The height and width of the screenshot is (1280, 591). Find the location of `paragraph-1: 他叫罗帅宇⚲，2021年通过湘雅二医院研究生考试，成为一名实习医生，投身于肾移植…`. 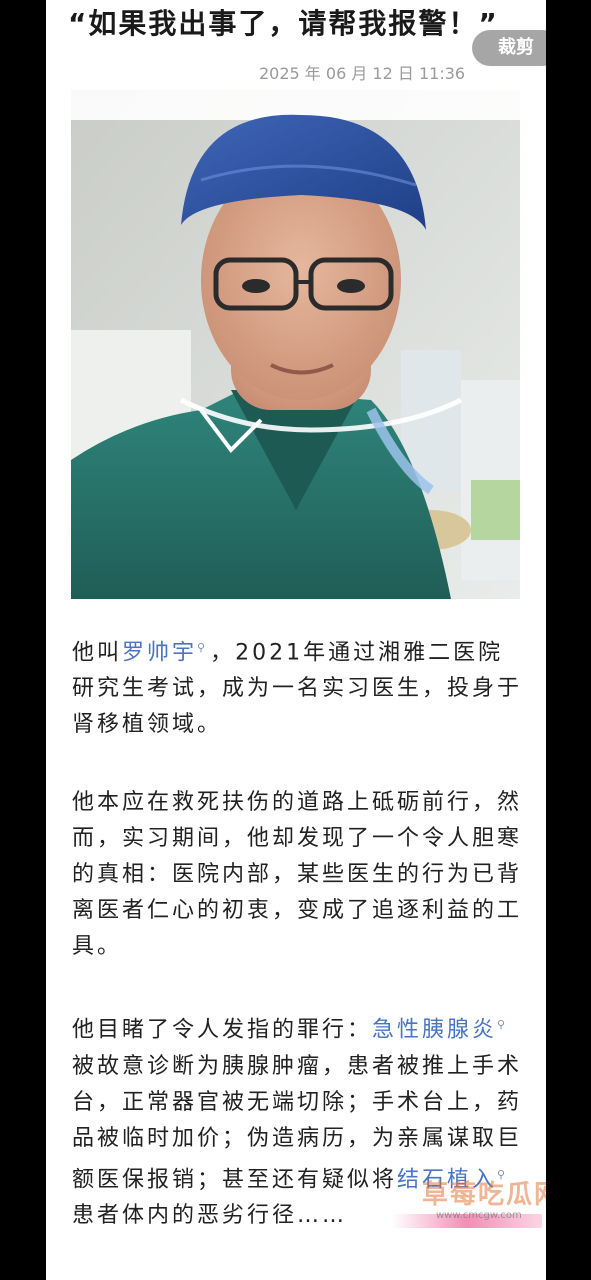

paragraph-1: 他叫罗帅宇⚲，2021年通过湘雅二医院研究生考试，成为一名实习医生，投身于肾移植… is located at coordinates (298, 686).